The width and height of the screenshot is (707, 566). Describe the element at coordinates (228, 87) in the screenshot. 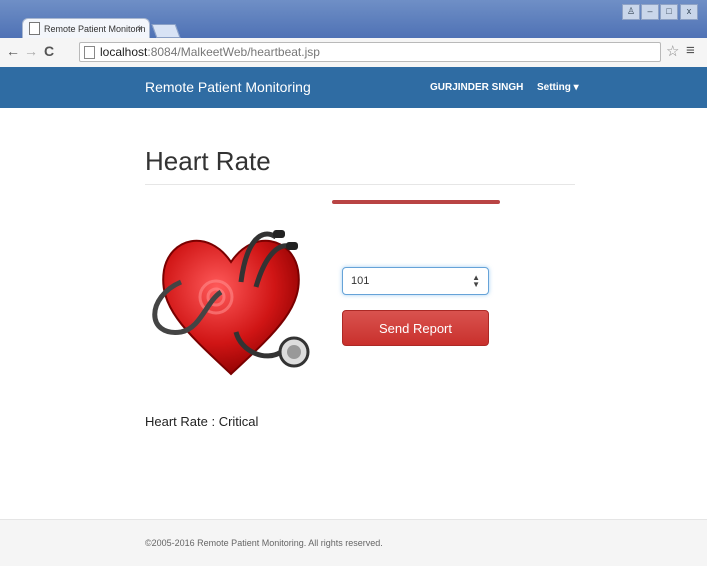

I see `brand-link: Remote Patient Monitoring` at that location.